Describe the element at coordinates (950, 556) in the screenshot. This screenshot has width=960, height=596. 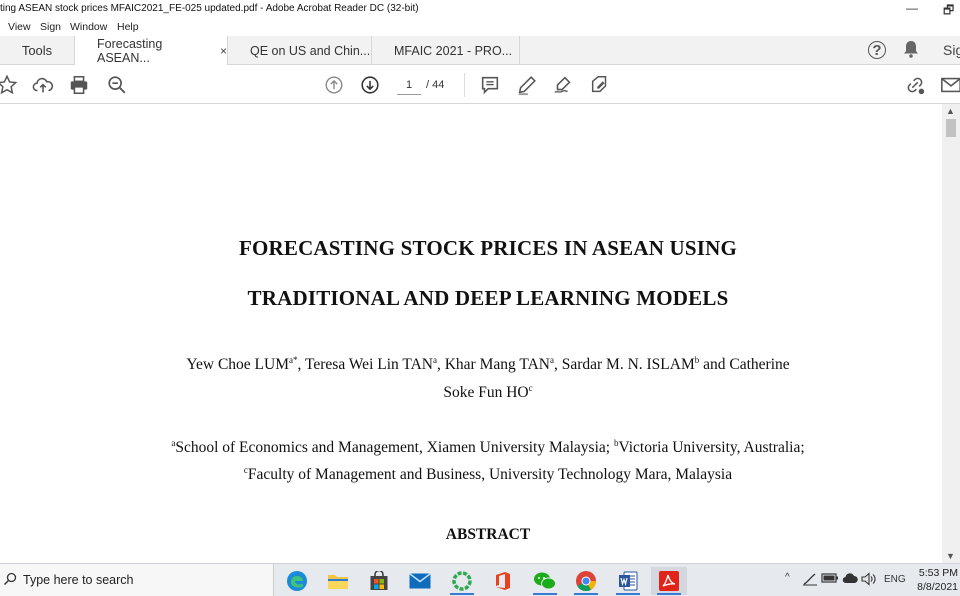
I see `scroll-down-arrow-icon: ▼` at that location.